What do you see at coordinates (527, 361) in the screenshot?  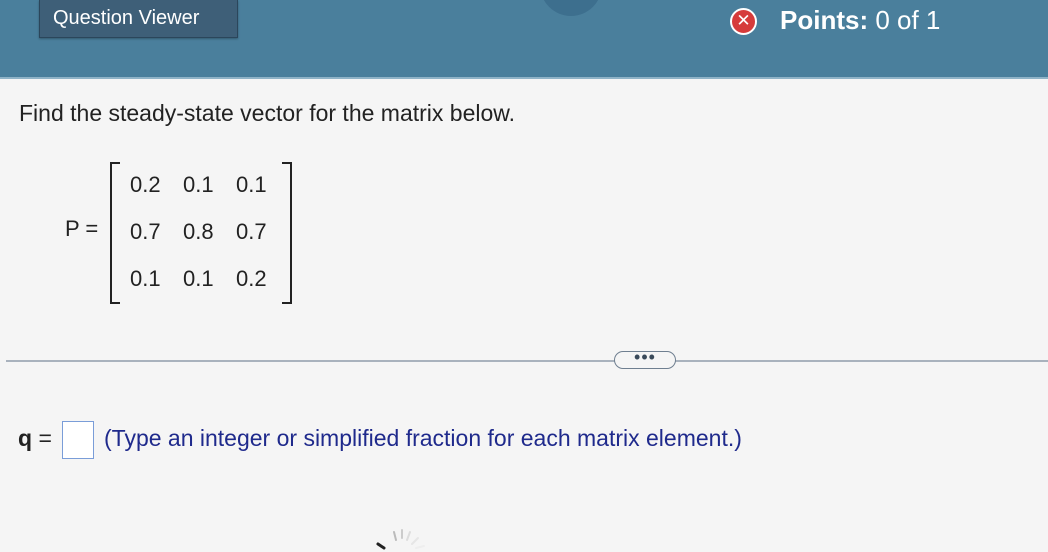 I see `section-divider` at bounding box center [527, 361].